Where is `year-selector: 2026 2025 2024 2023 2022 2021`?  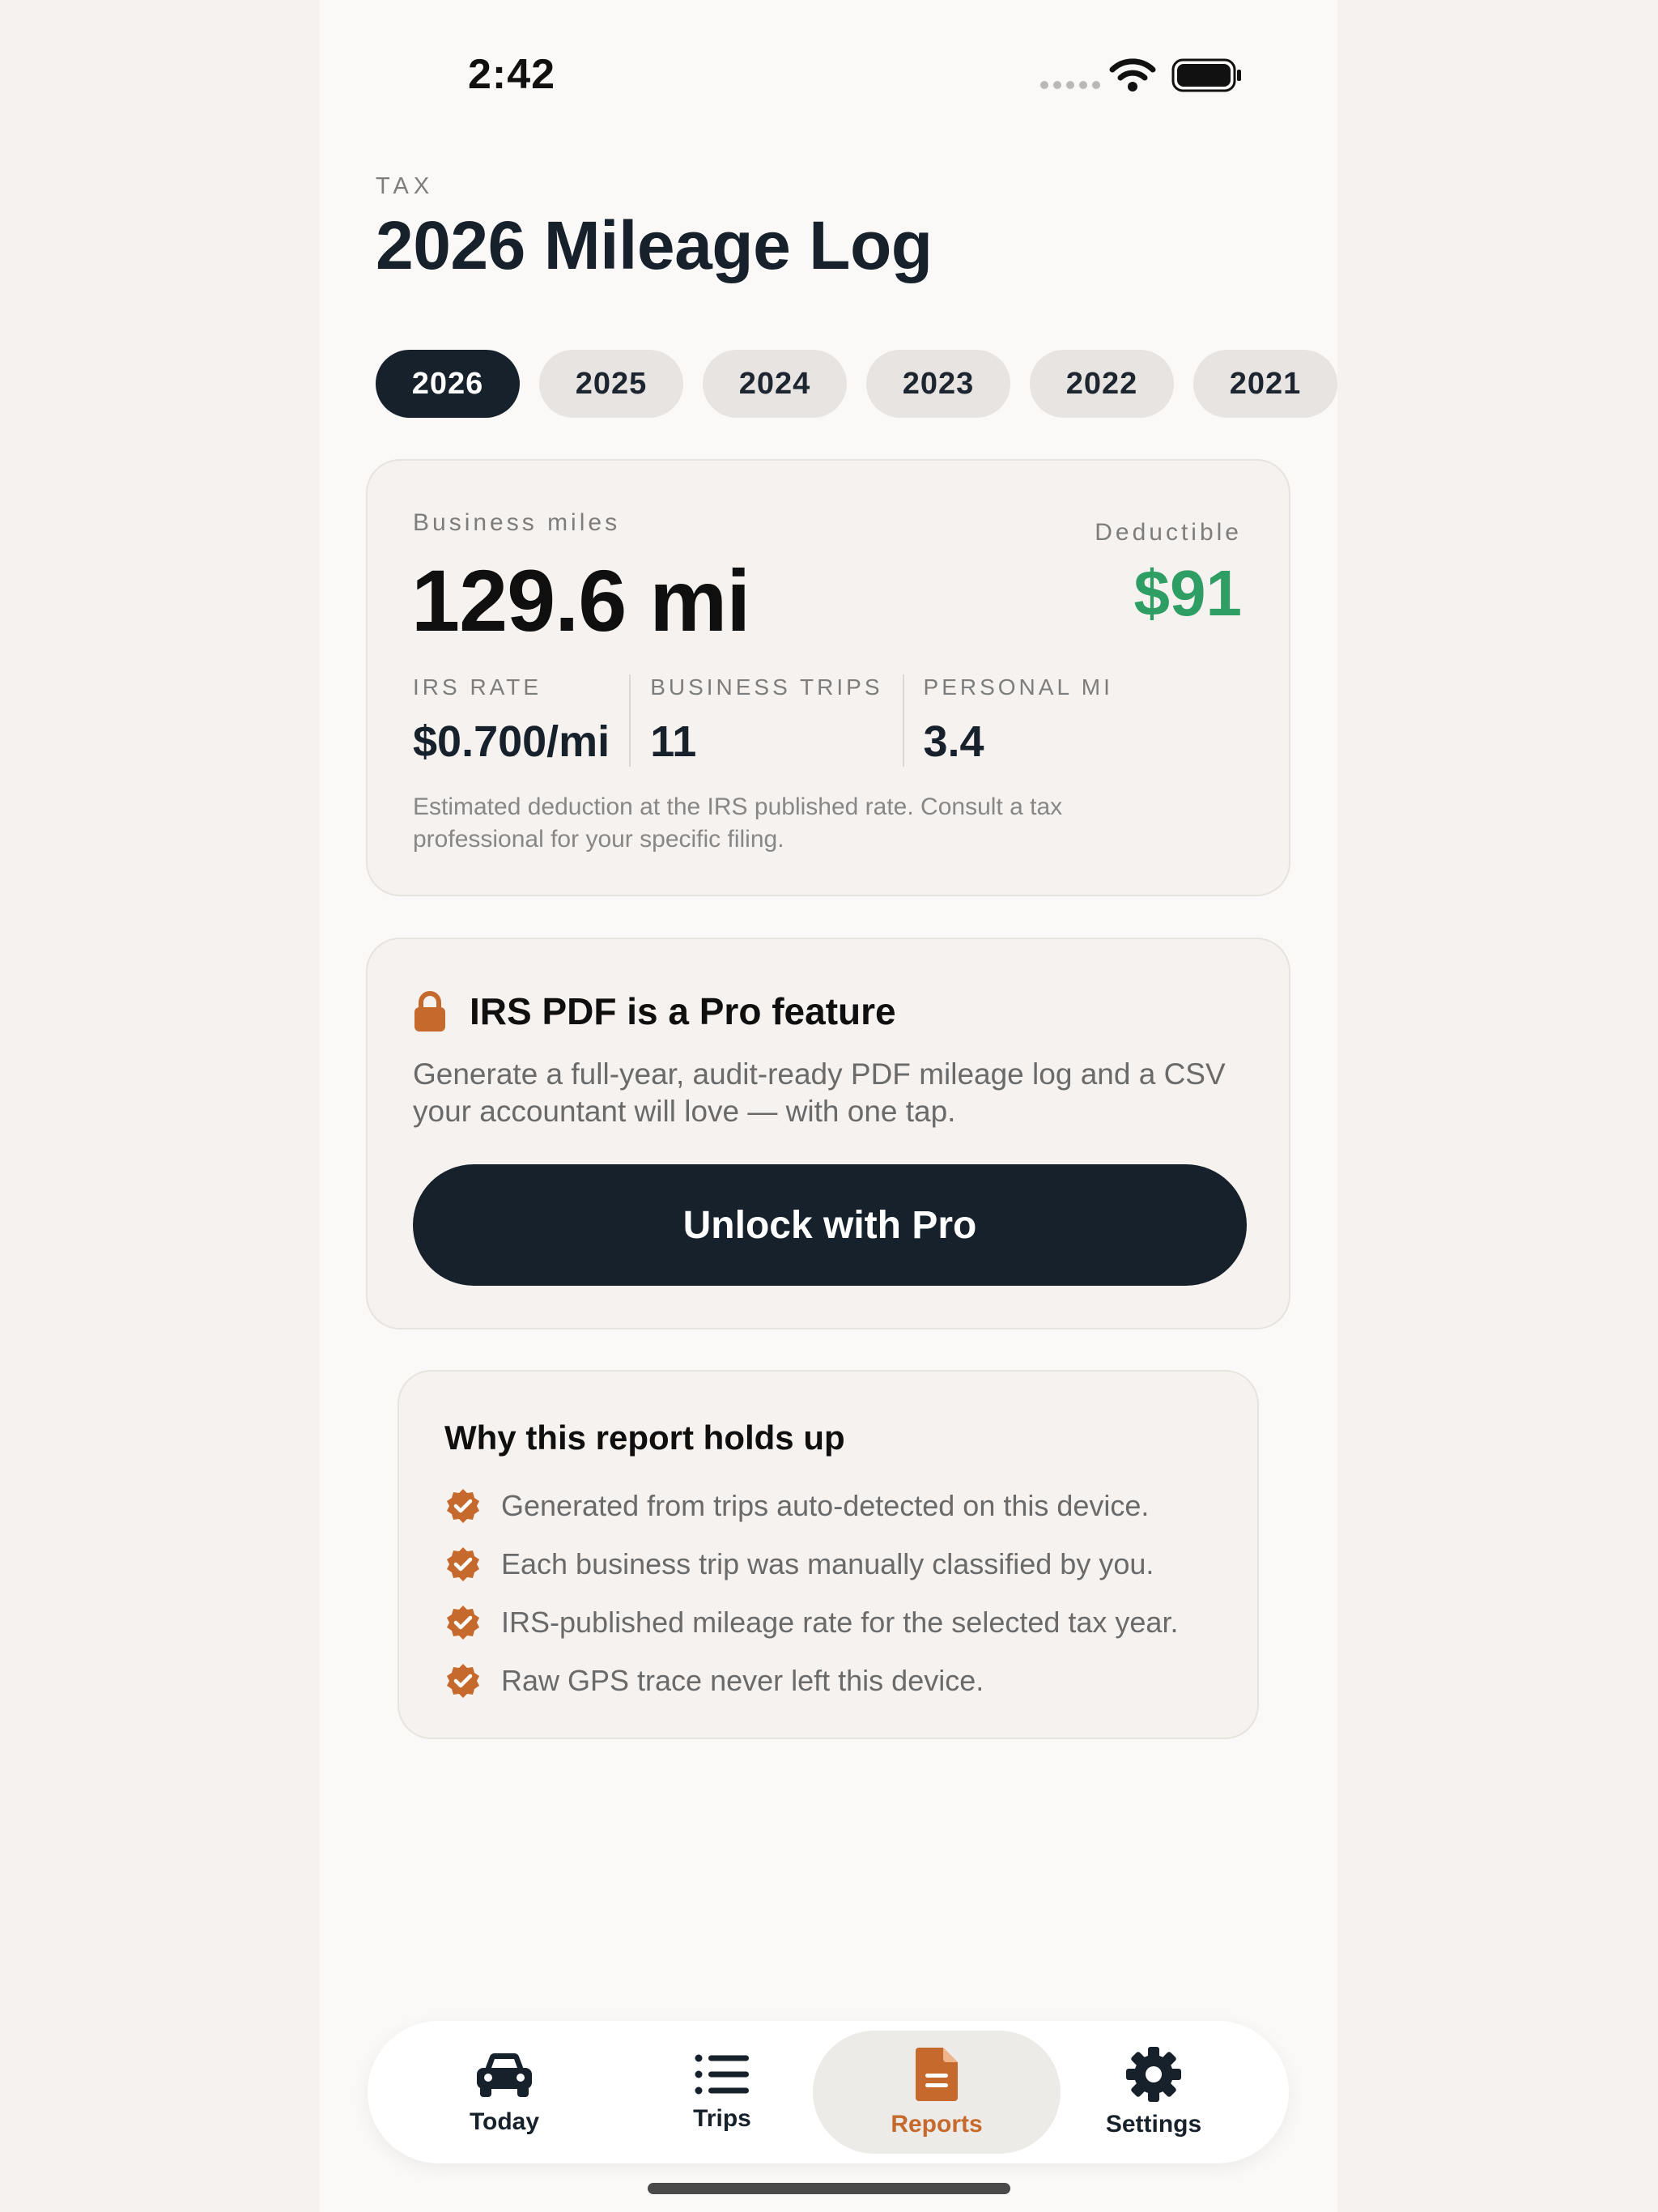
year-selector: 2026 2025 2024 2023 2022 2021 is located at coordinates (856, 384).